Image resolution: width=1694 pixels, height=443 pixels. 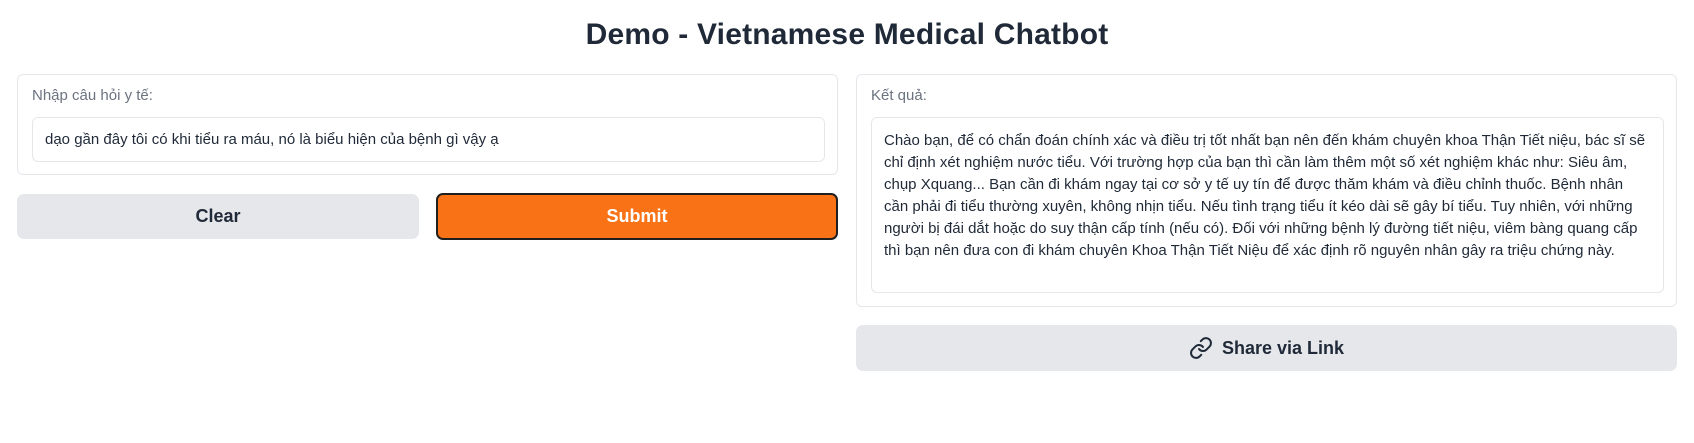 I want to click on share-button-label: Share via Link, so click(x=1283, y=347).